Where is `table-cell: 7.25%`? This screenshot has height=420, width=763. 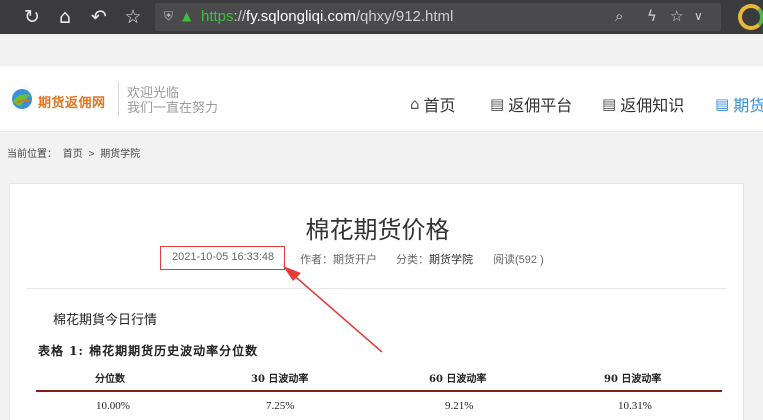 table-cell: 7.25% is located at coordinates (280, 406).